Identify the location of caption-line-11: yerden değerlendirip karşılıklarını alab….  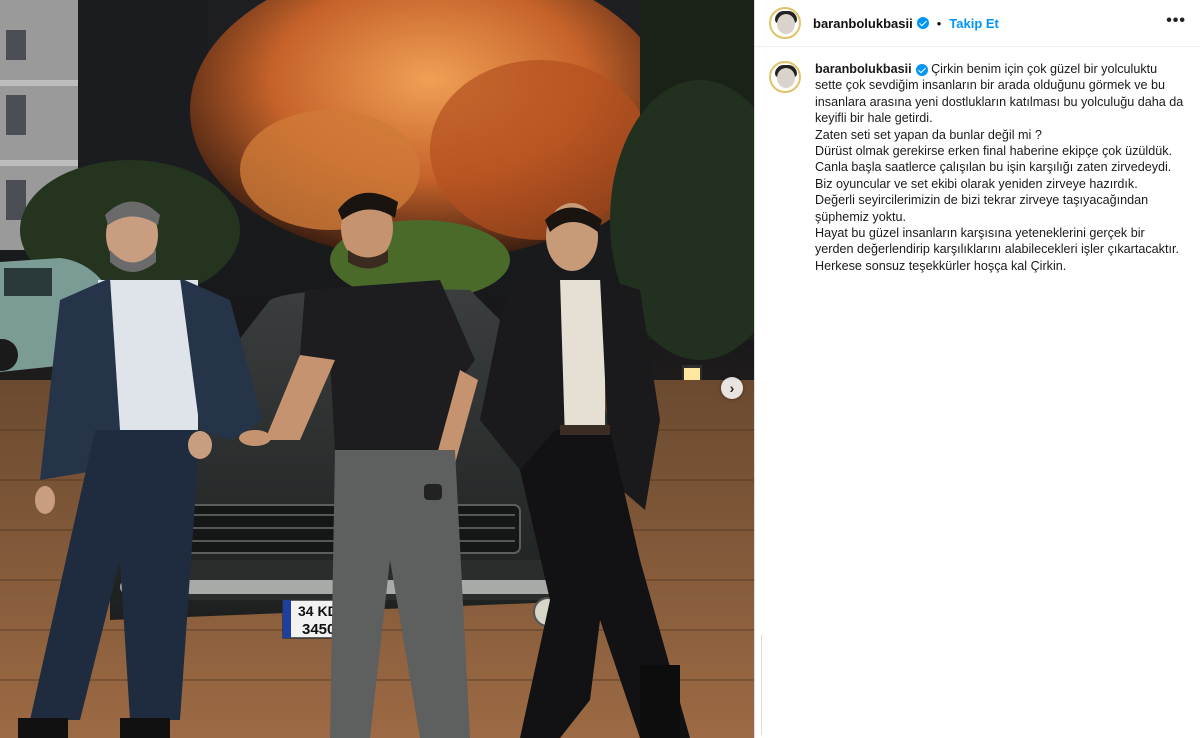
(997, 249).